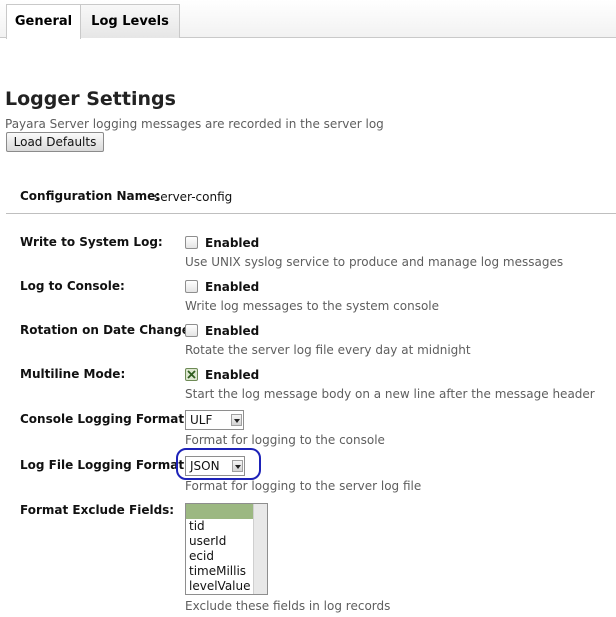 Image resolution: width=616 pixels, height=617 pixels. What do you see at coordinates (220, 541) in the screenshot?
I see `list-option: userId` at bounding box center [220, 541].